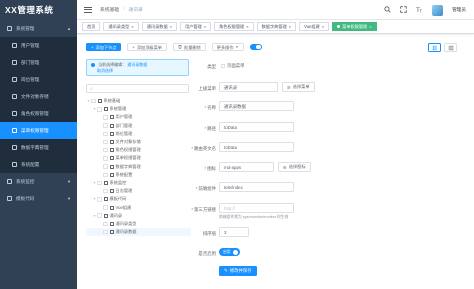  I want to click on tree-node-label: 文件对象存储, so click(128, 142).